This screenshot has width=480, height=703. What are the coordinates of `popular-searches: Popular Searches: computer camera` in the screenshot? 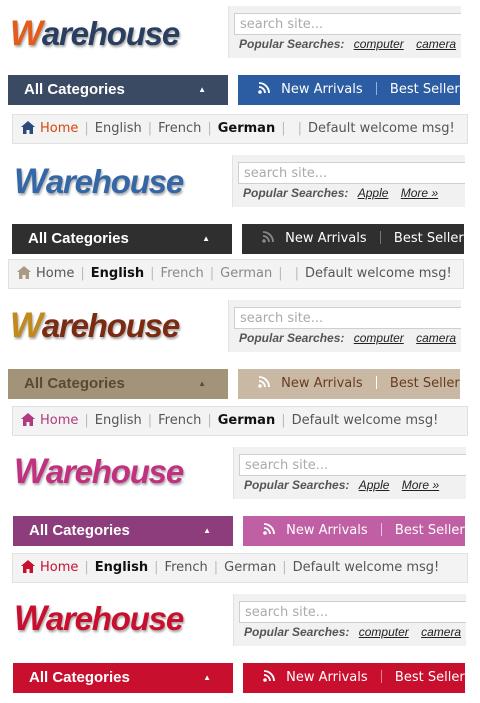 It's located at (350, 338).